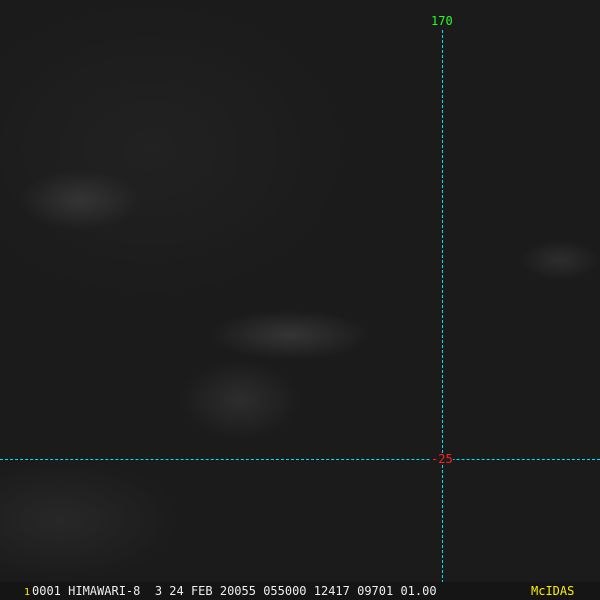  What do you see at coordinates (442, 306) in the screenshot?
I see `longitude-grid-line` at bounding box center [442, 306].